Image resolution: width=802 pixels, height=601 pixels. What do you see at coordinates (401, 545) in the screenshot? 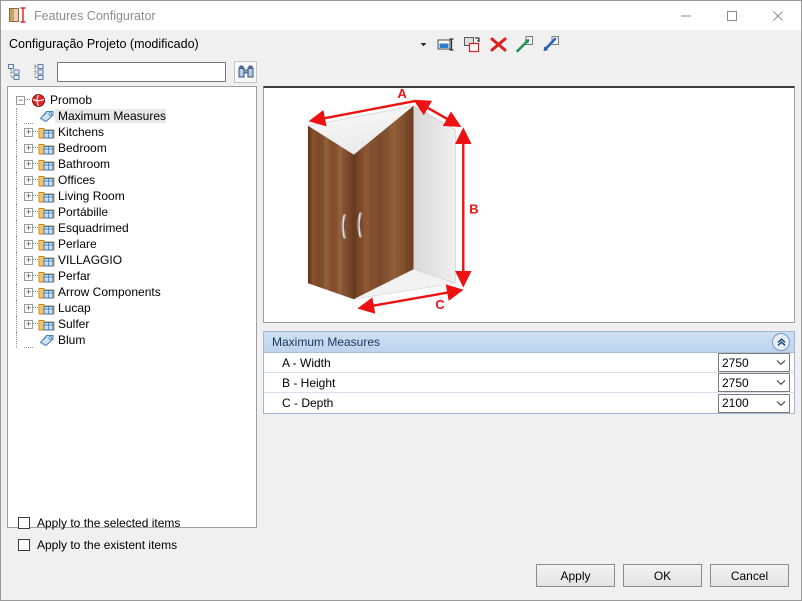
I see `checkbox-row: Apply to the existent items` at bounding box center [401, 545].